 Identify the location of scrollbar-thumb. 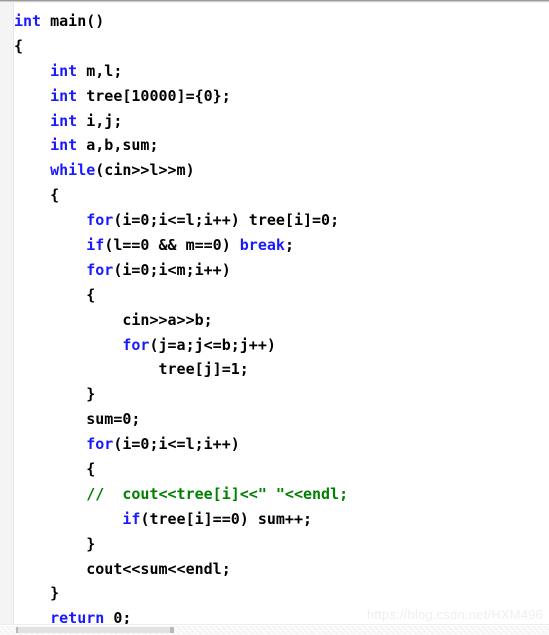
(94, 630).